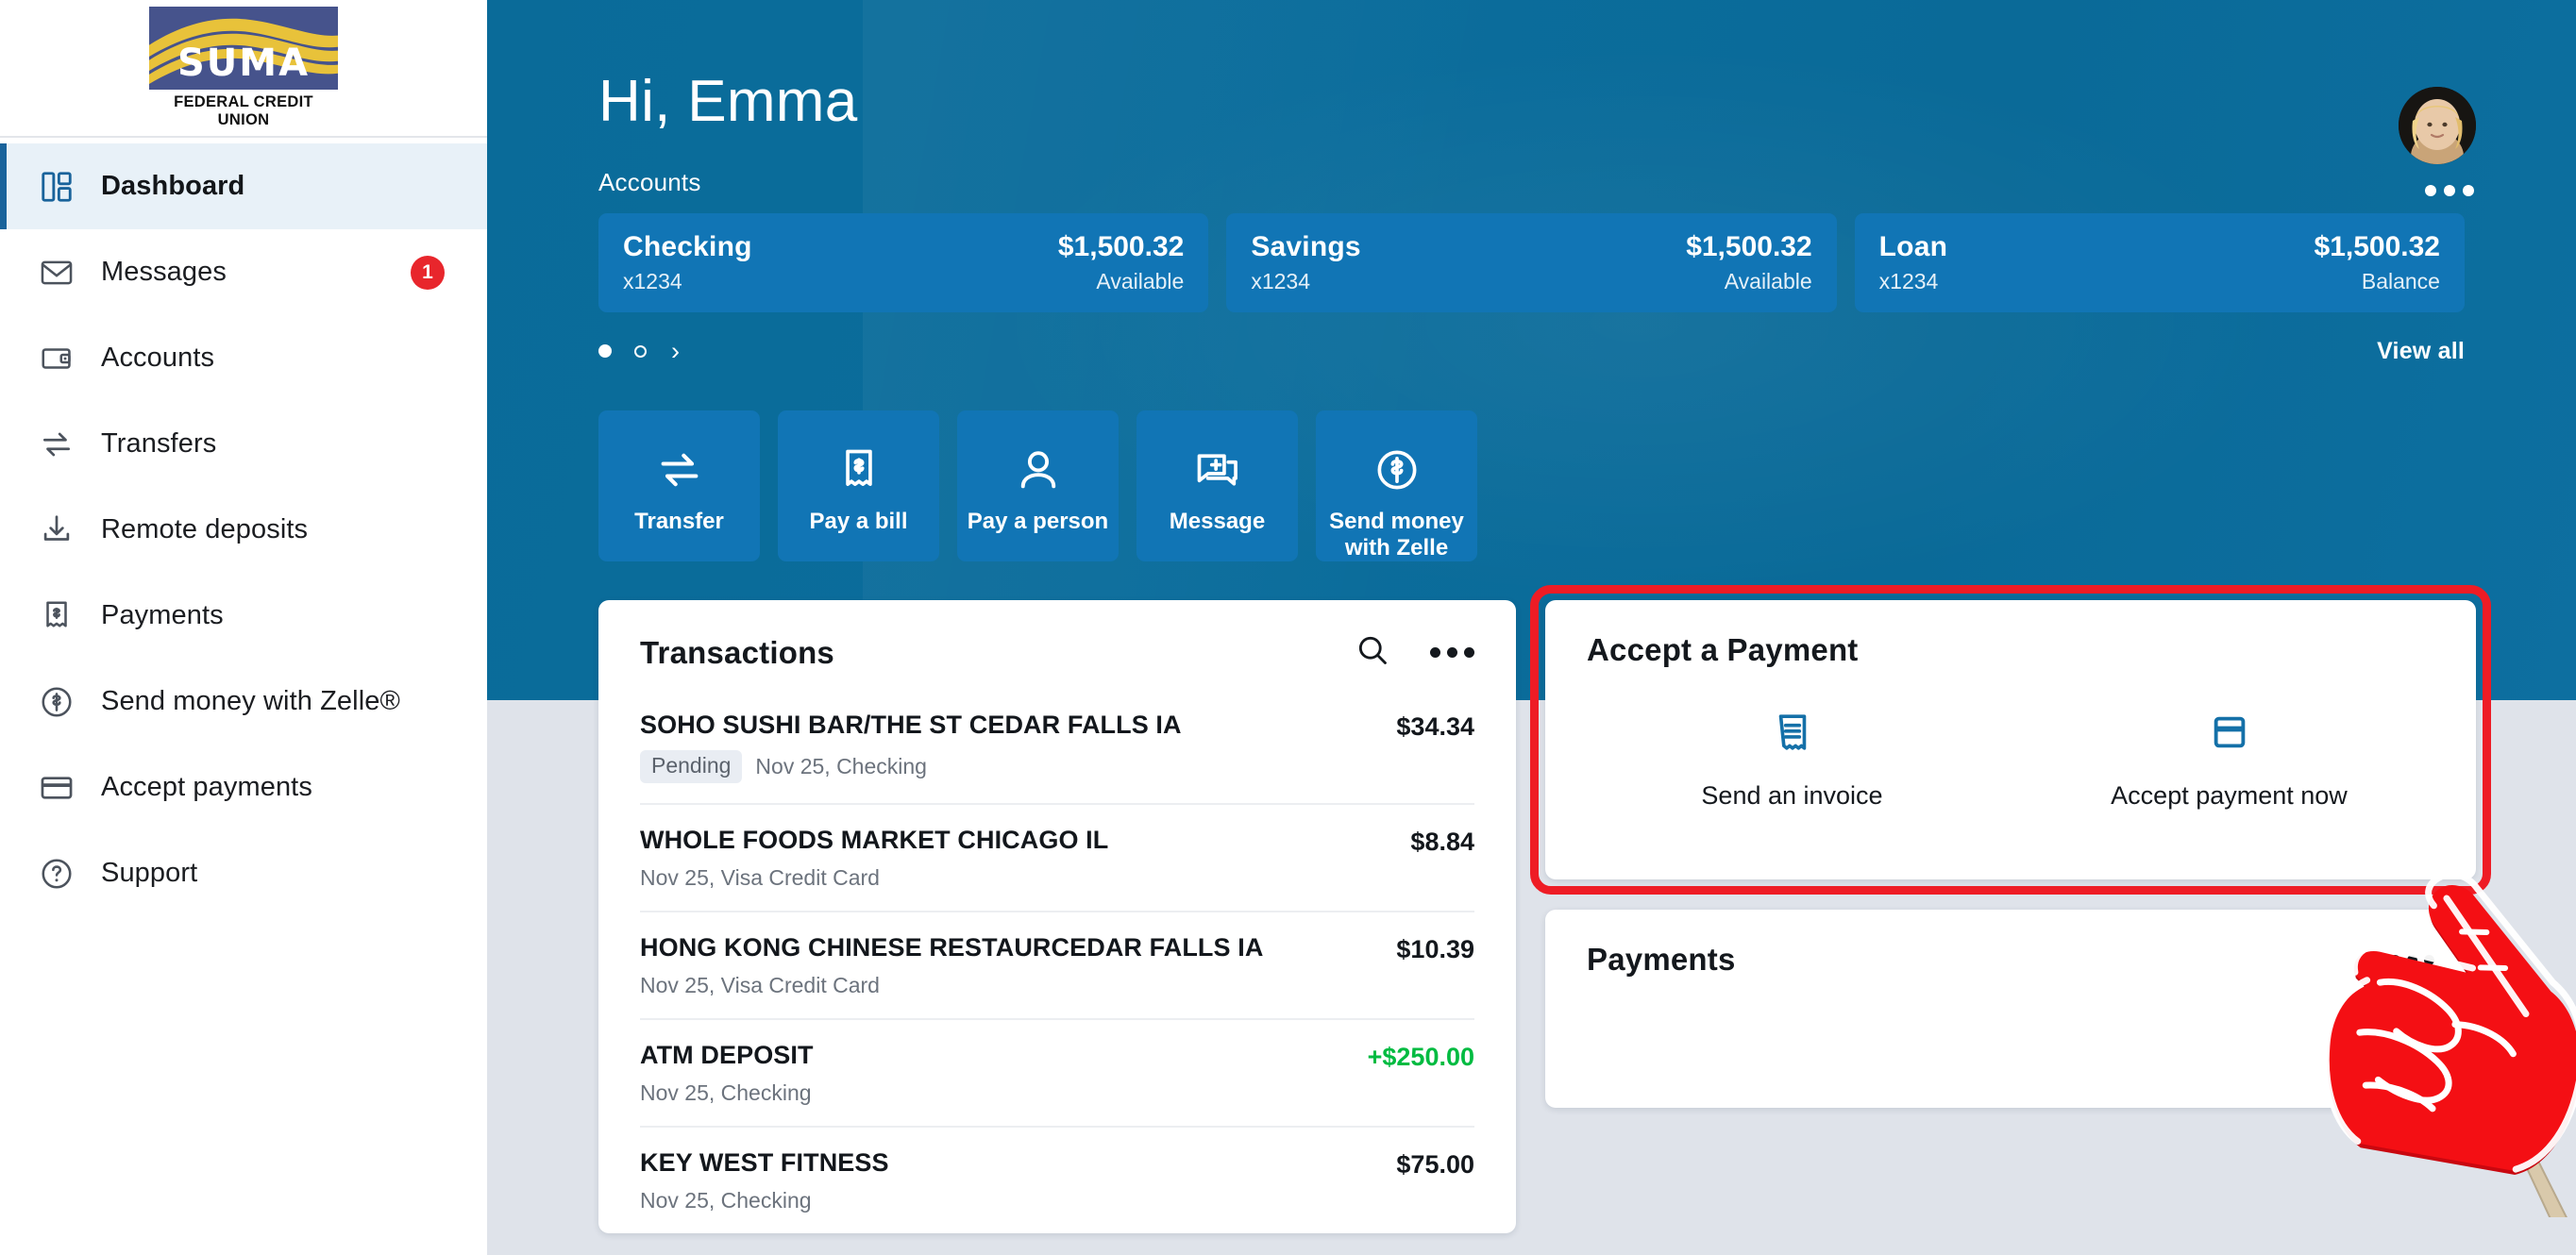  Describe the element at coordinates (1038, 485) in the screenshot. I see `quick-action-pay-a-person: Pay a person` at that location.